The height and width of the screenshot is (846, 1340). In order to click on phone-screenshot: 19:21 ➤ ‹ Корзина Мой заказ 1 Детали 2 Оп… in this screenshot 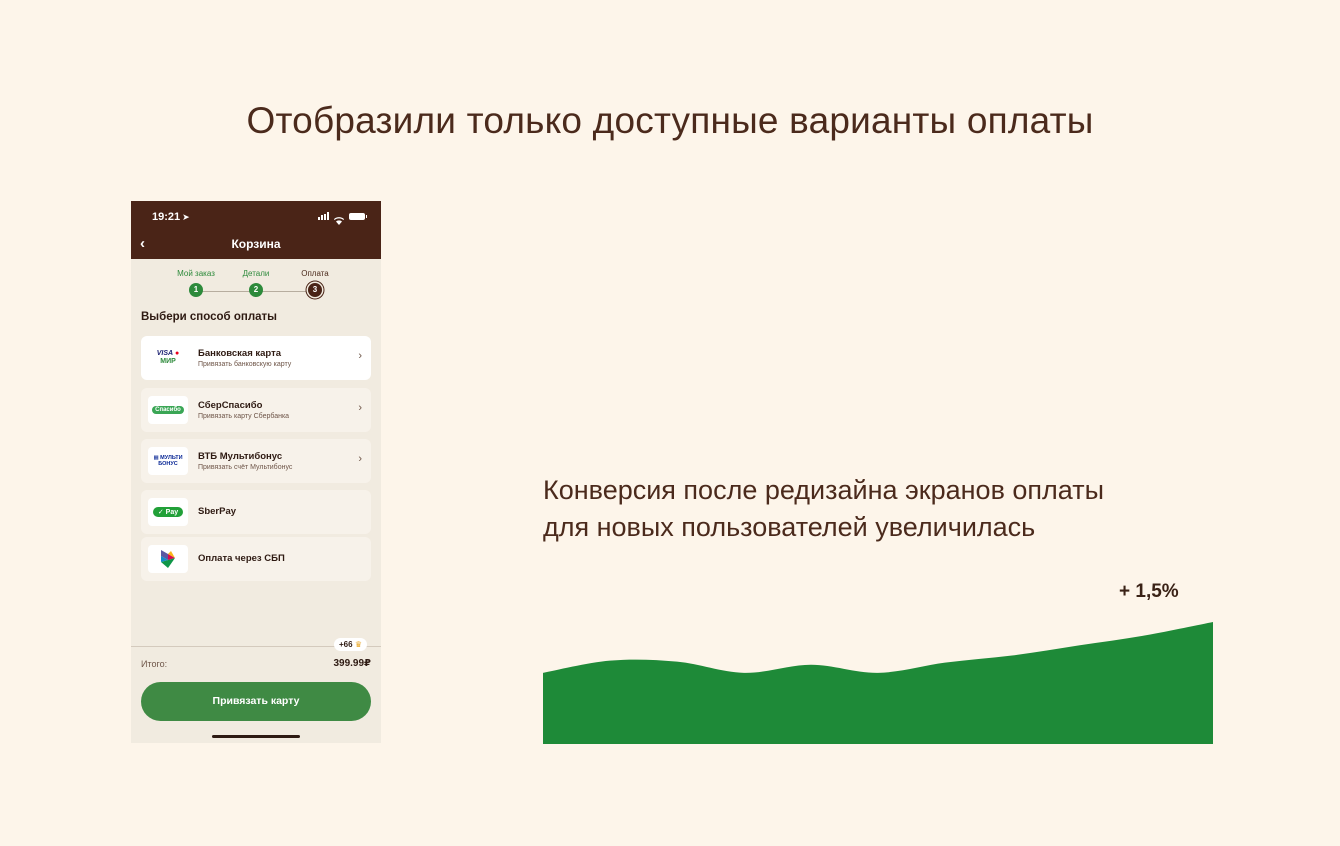, I will do `click(256, 472)`.